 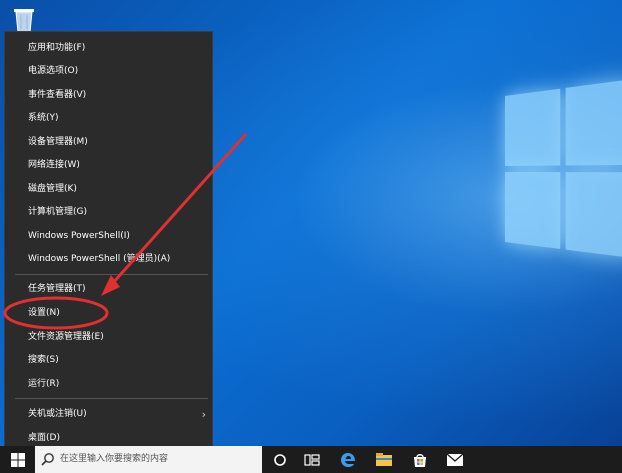 What do you see at coordinates (108, 71) in the screenshot?
I see `menu-item-power-options: 电源选项(O)` at bounding box center [108, 71].